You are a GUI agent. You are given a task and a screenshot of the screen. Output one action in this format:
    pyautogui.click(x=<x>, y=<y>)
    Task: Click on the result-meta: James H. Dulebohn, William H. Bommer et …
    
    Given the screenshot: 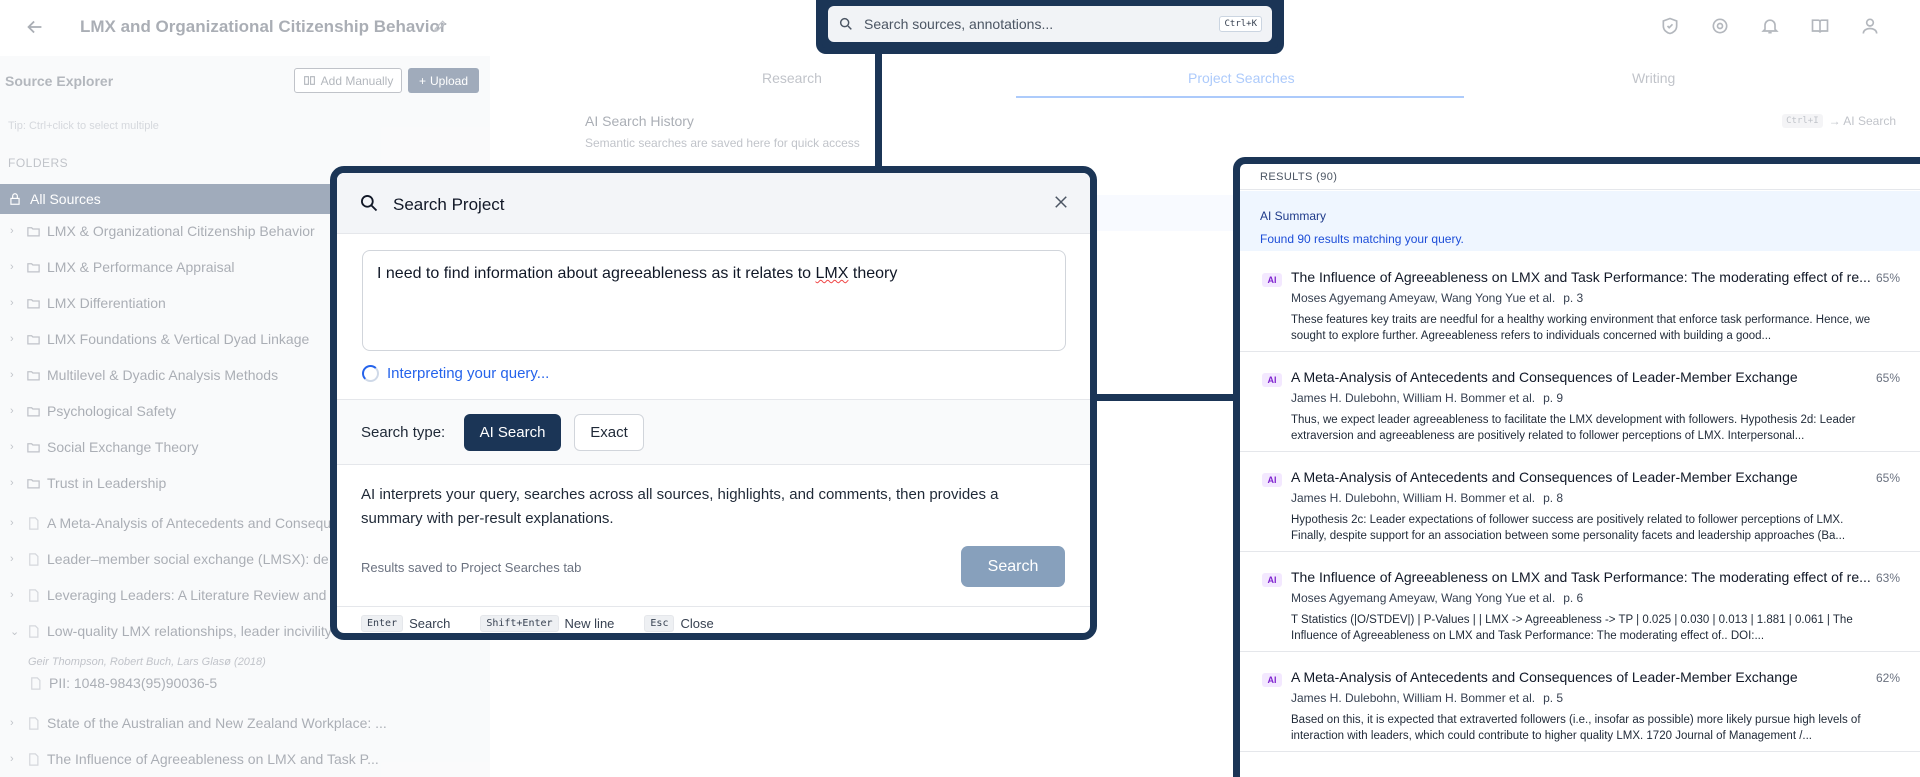 What is the action you would take?
    pyautogui.click(x=1427, y=698)
    